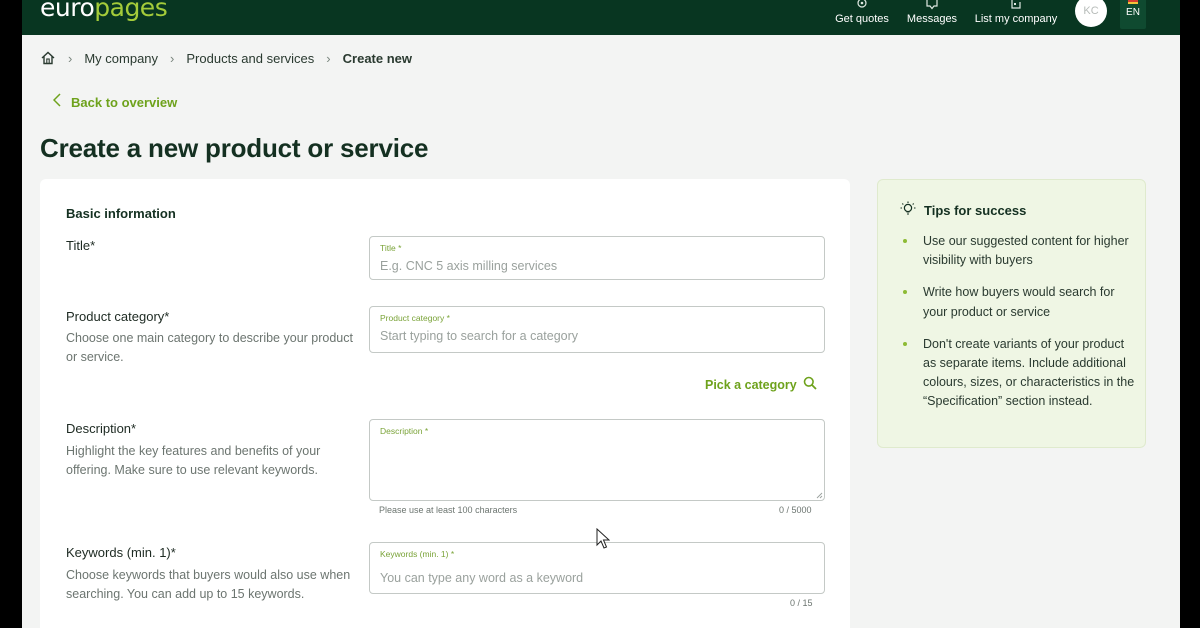 Image resolution: width=1200 pixels, height=628 pixels. Describe the element at coordinates (862, 6) in the screenshot. I see `quote-icon` at that location.